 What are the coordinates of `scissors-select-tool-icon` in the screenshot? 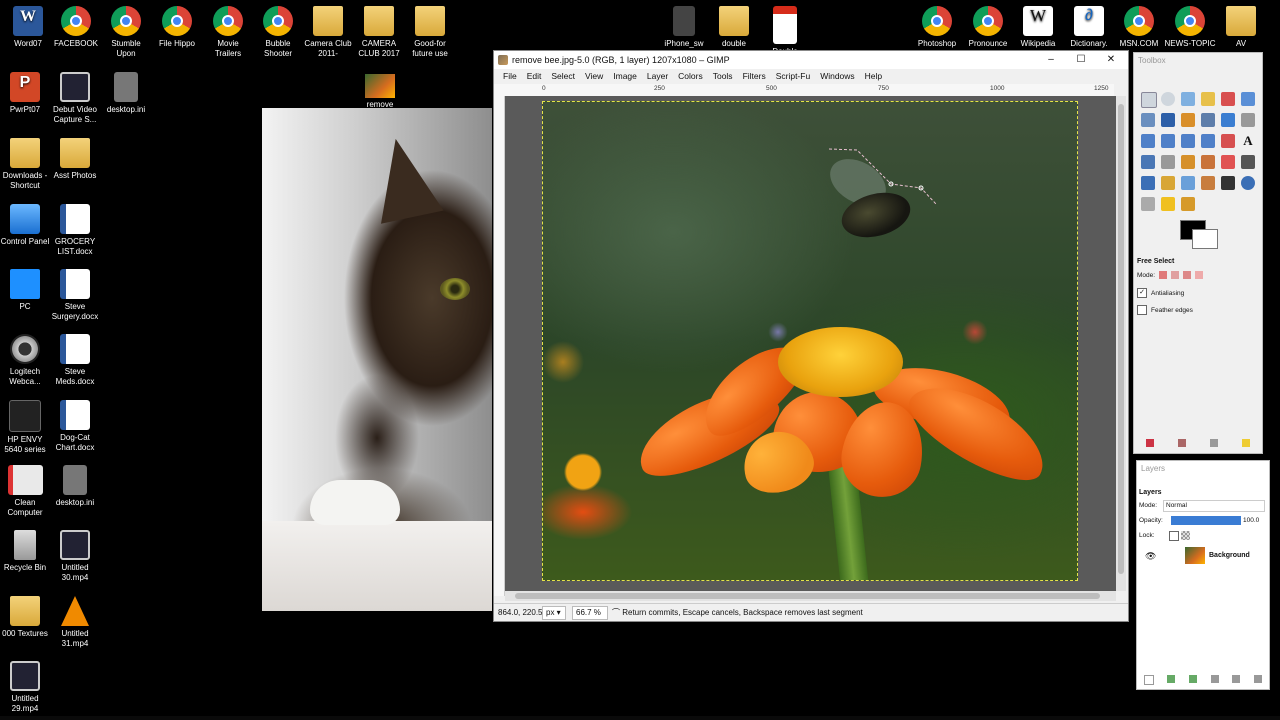 It's located at (1248, 99).